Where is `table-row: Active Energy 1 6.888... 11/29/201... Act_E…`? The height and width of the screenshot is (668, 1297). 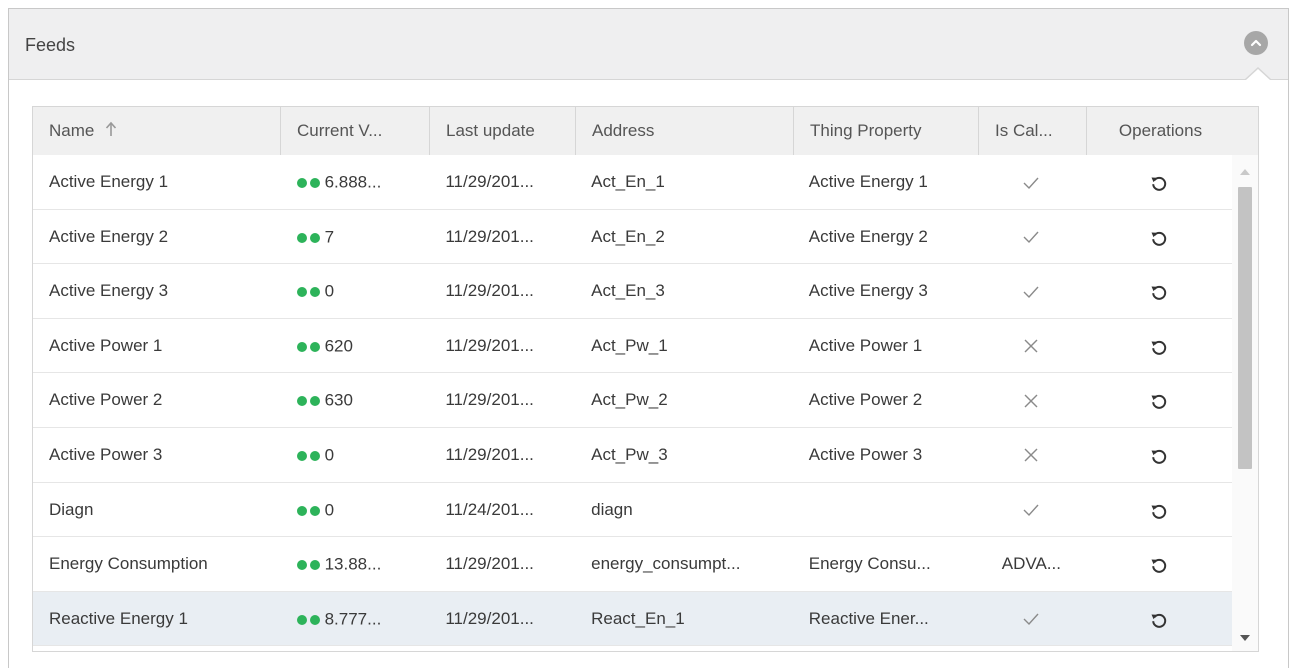
table-row: Active Energy 1 6.888... 11/29/201... Act_E… is located at coordinates (632, 182).